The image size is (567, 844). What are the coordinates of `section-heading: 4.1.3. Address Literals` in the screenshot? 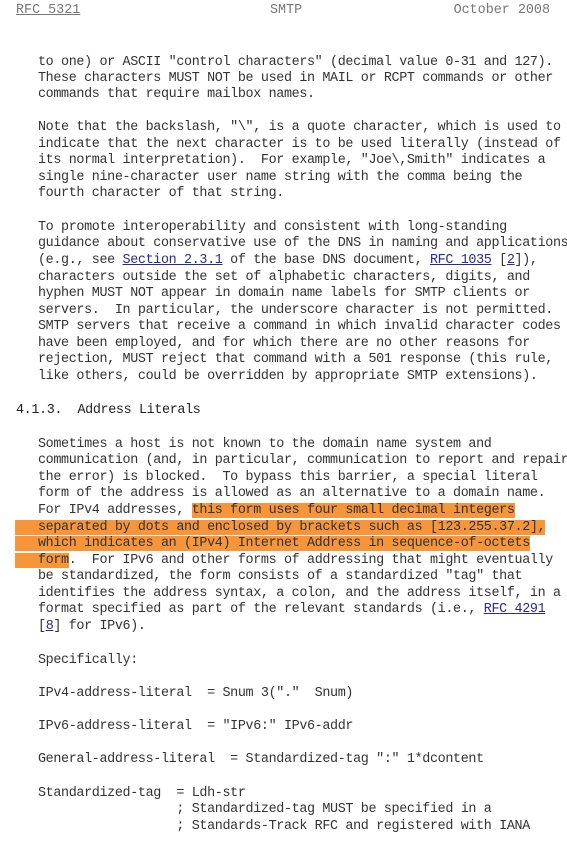 It's located at (108, 410).